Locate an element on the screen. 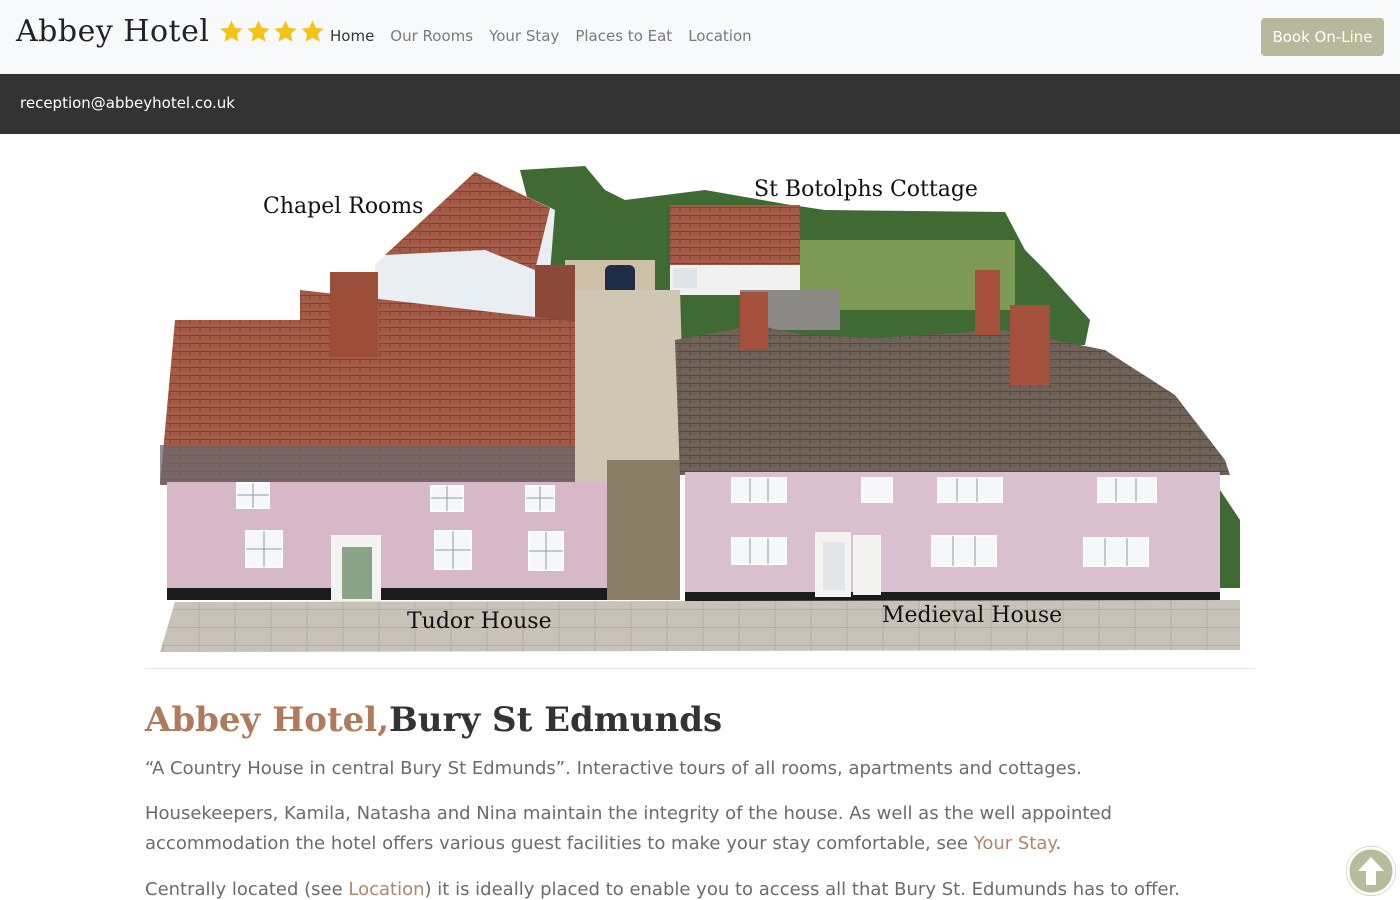 The width and height of the screenshot is (1400, 900). brand: Abbey Hotel is located at coordinates (171, 31).